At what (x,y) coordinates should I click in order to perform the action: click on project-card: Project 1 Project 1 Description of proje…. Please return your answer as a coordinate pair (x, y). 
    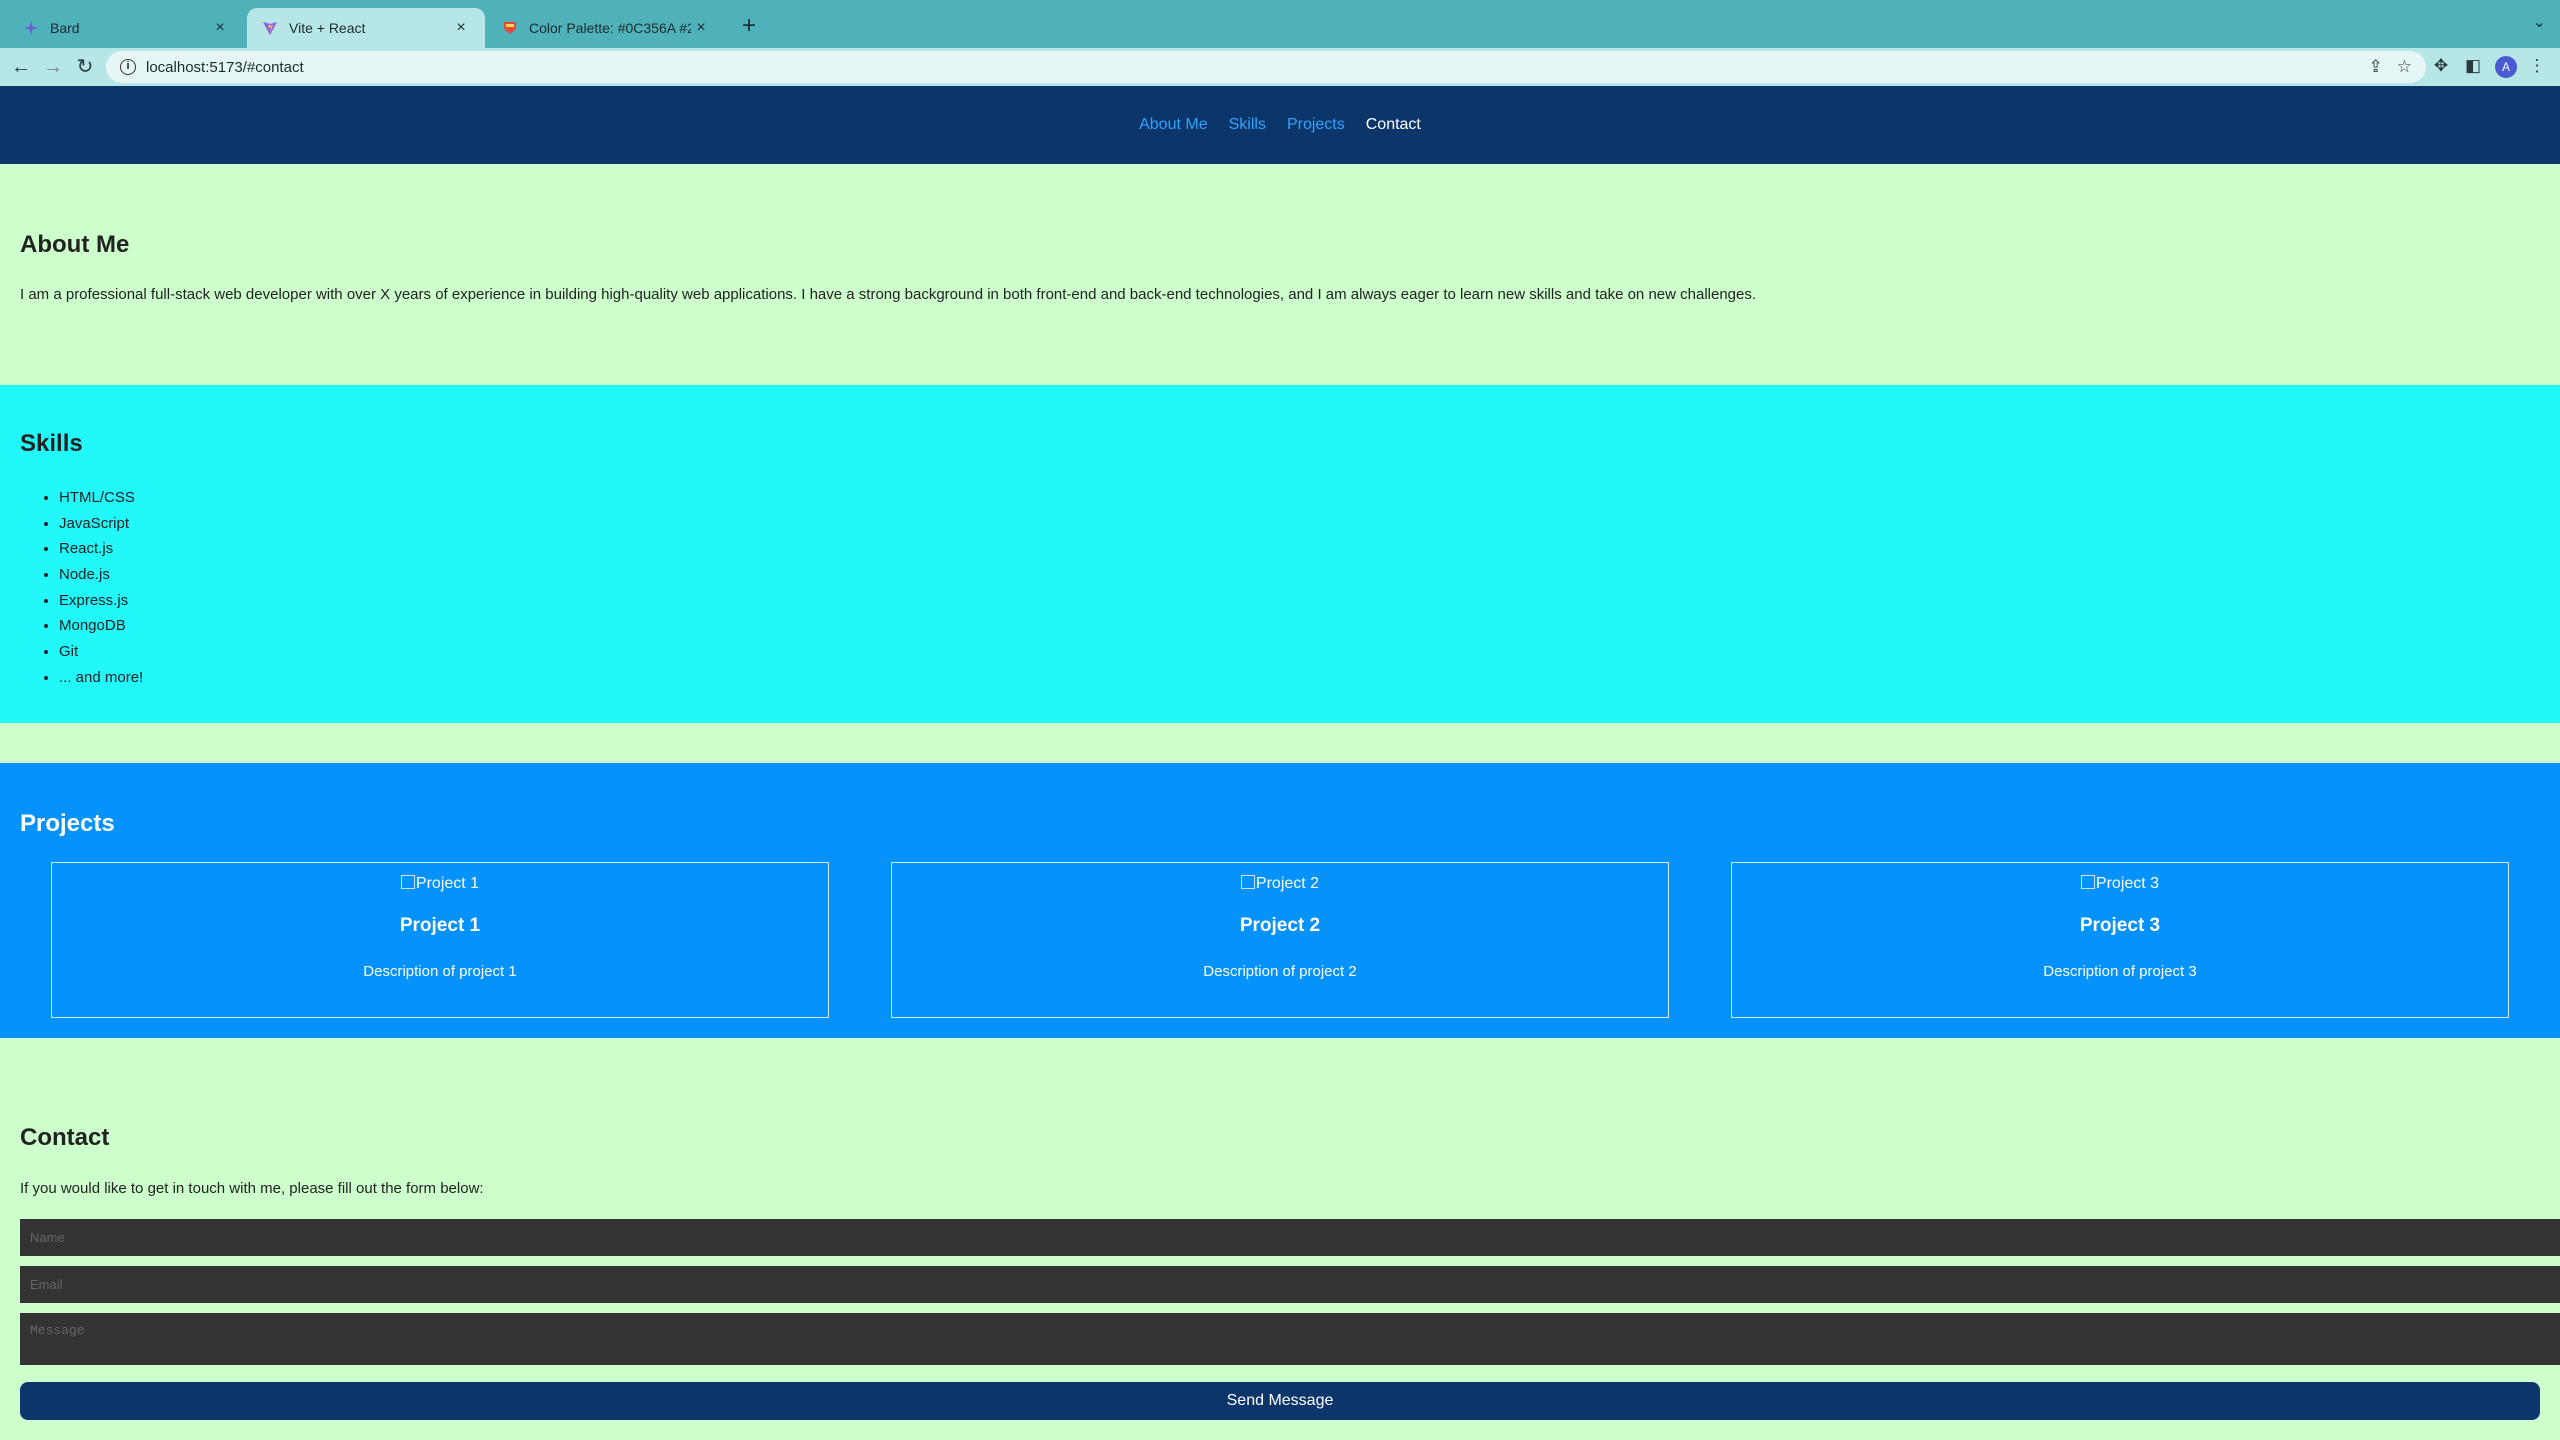
    Looking at the image, I should click on (440, 940).